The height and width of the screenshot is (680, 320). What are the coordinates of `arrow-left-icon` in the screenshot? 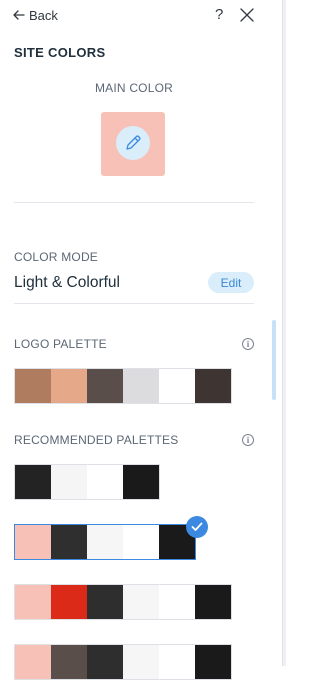 It's located at (19, 15).